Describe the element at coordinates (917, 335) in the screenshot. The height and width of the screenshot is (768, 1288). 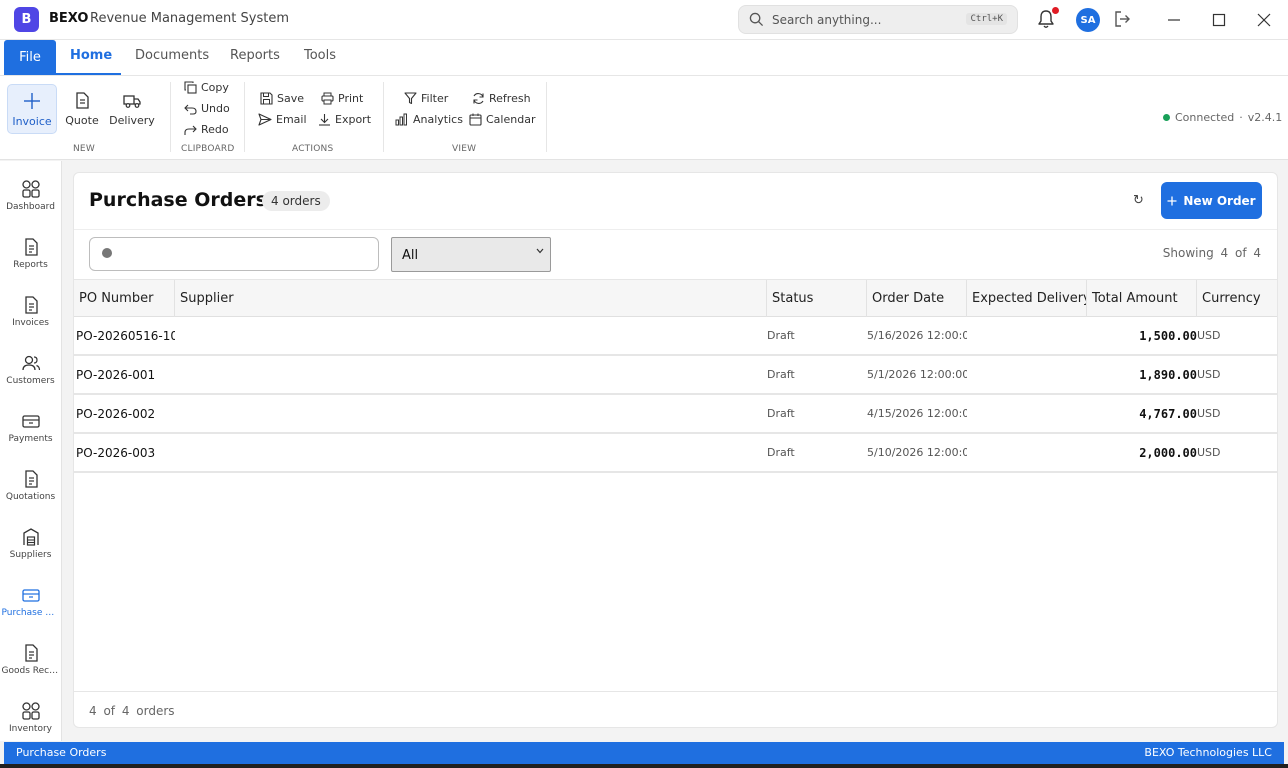
I see `order-date-cell: 5/16/2026 12:00:00` at that location.